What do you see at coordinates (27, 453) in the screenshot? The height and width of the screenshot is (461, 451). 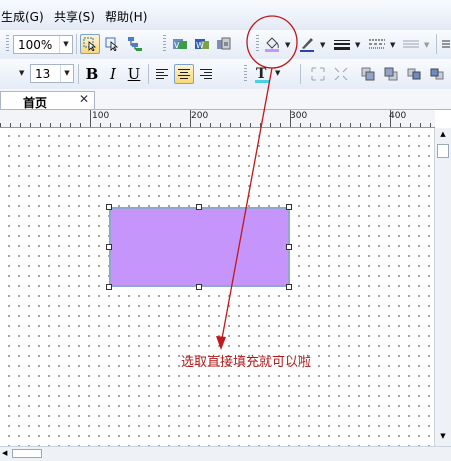 I see `horizontal-scroll-thumb` at bounding box center [27, 453].